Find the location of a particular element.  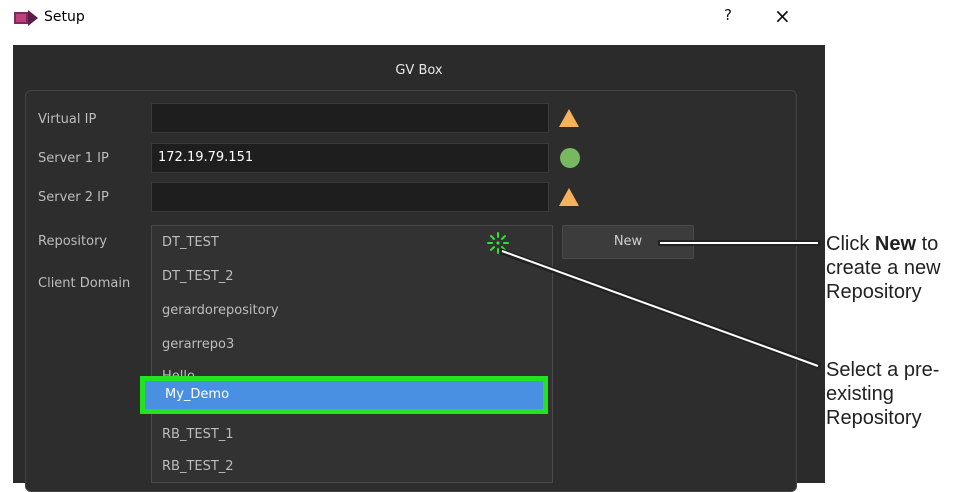

list-item: DT_TEST is located at coordinates (190, 242).